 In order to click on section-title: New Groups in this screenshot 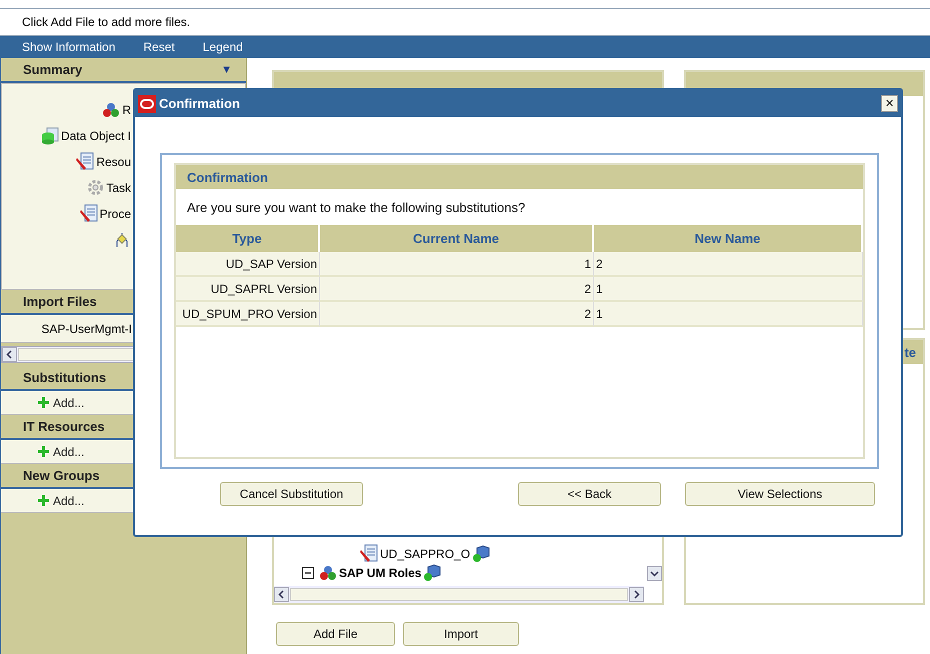, I will do `click(61, 475)`.